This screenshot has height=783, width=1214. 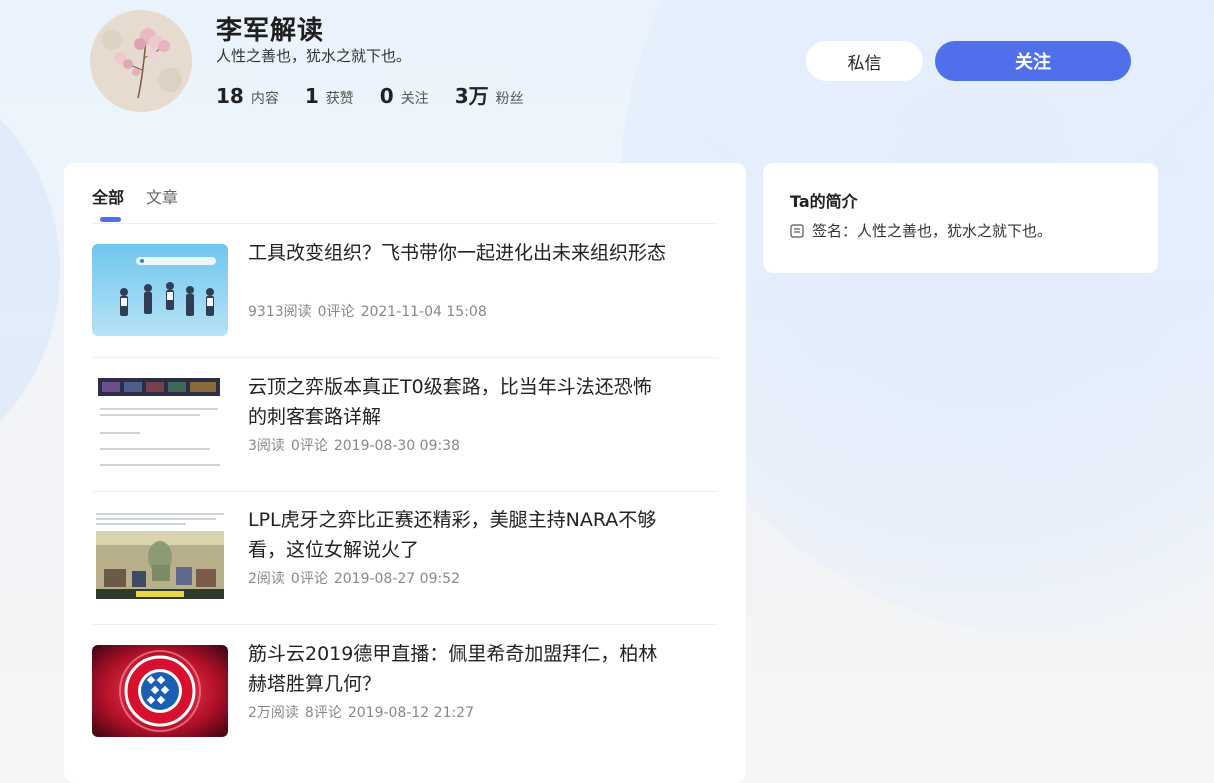 I want to click on article-reads: 2阅读, so click(x=266, y=579).